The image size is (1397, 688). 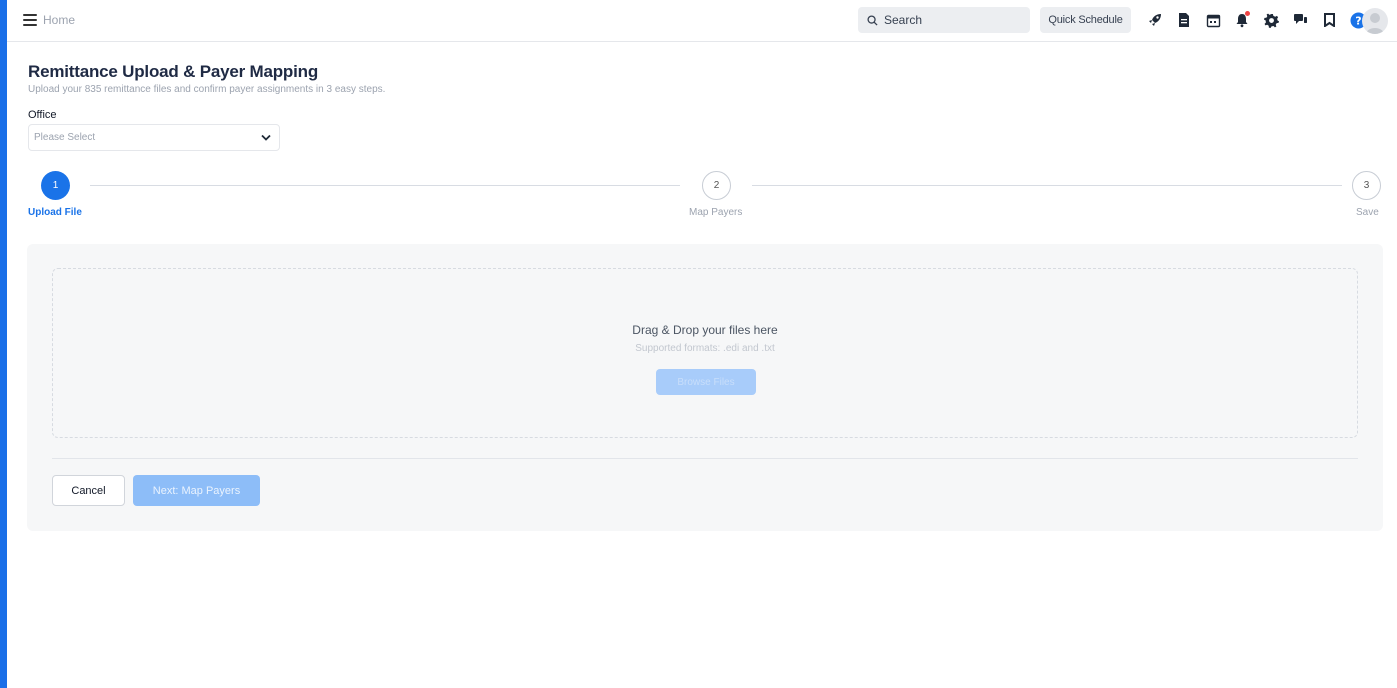 What do you see at coordinates (702, 21) in the screenshot?
I see `top-navbar: Home Search Quick Schedule ?` at bounding box center [702, 21].